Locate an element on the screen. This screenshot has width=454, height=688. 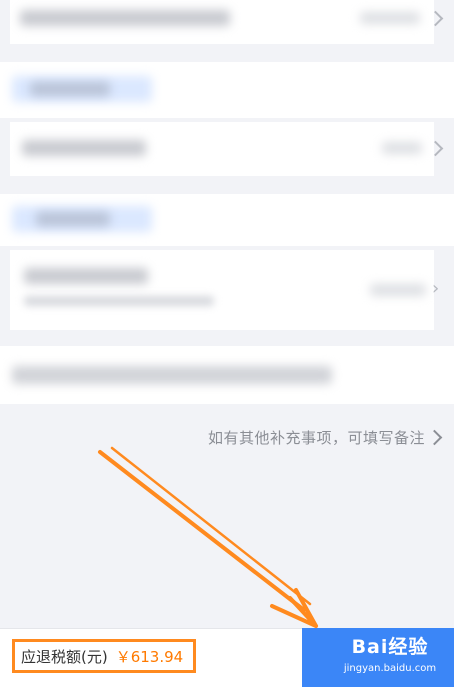
refund-amount-box: 应退税额(元) ￥613.94 is located at coordinates (104, 656).